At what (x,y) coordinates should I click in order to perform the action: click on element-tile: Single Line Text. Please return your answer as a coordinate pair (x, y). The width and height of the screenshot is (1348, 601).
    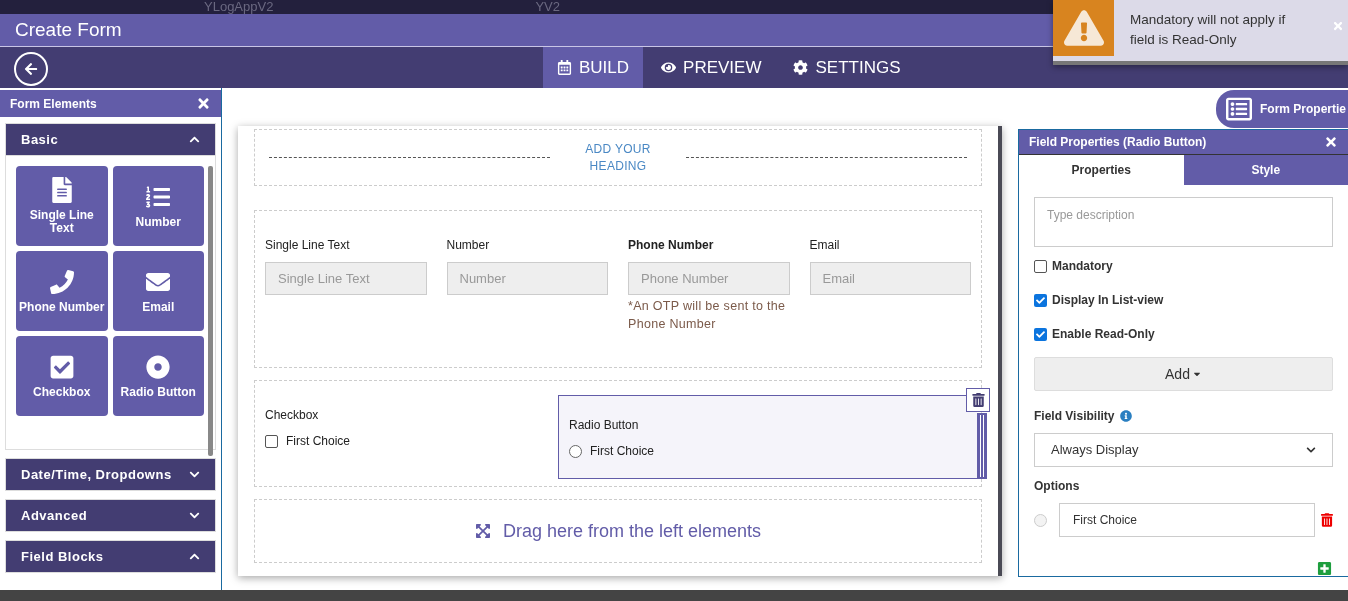
    Looking at the image, I should click on (62, 206).